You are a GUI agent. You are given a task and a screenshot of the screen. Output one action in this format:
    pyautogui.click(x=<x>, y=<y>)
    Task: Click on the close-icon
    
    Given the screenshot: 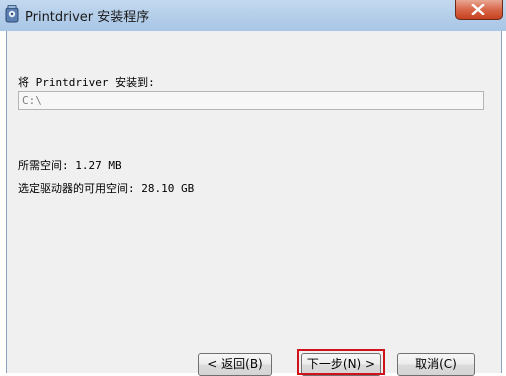 What is the action you would take?
    pyautogui.click(x=478, y=9)
    